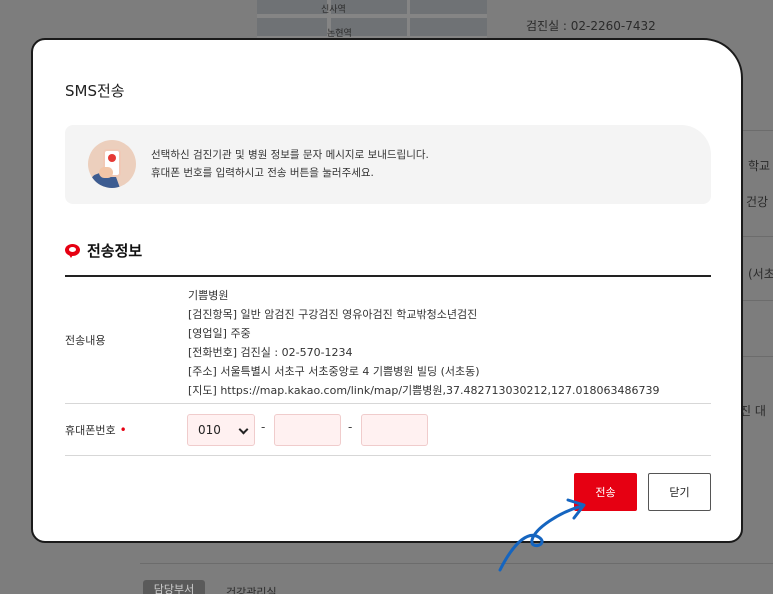  Describe the element at coordinates (542, 535) in the screenshot. I see `pointer-arrow-icon` at that location.